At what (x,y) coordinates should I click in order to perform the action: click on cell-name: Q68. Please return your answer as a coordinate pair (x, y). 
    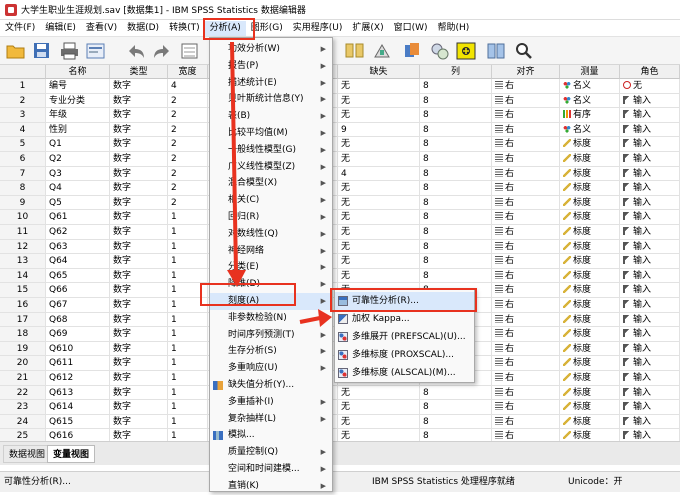
    Looking at the image, I should click on (78, 320).